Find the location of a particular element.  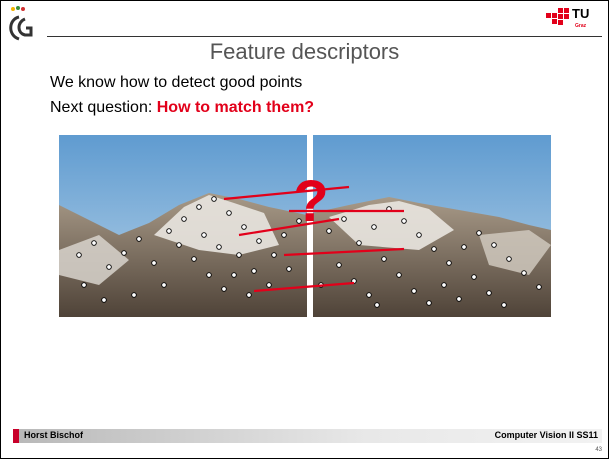

tu-logo-text: TU is located at coordinates (581, 13).